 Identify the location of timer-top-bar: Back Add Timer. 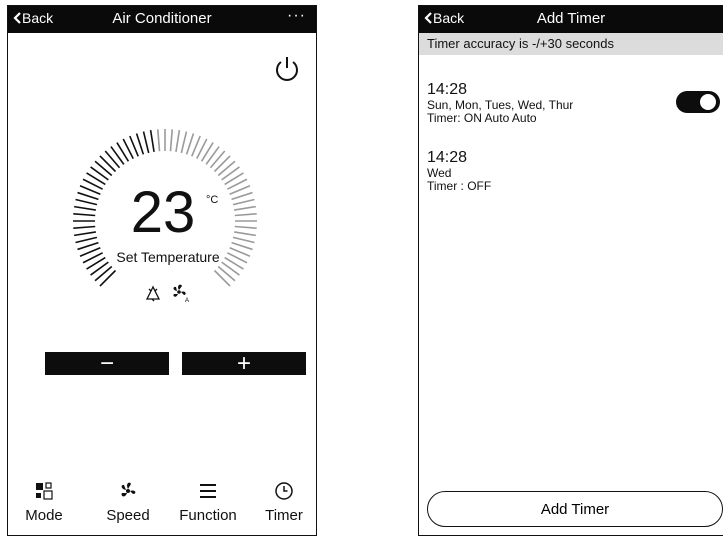
(571, 19).